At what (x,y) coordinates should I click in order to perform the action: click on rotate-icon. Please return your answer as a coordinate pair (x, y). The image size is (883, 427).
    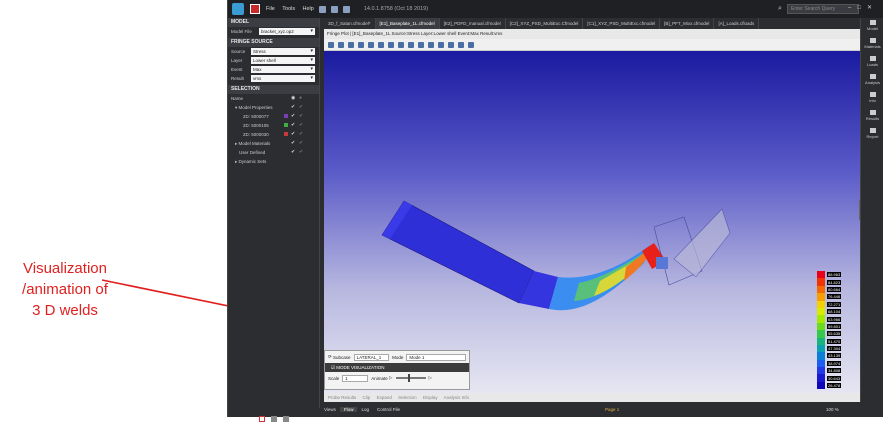
    Looking at the image, I should click on (361, 44).